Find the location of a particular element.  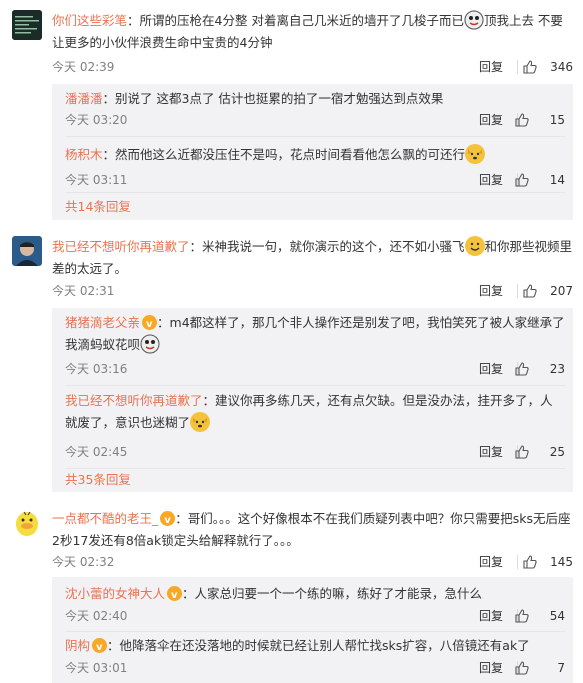

comment-meta: 今天 02:32 回复 145 is located at coordinates (312, 562).